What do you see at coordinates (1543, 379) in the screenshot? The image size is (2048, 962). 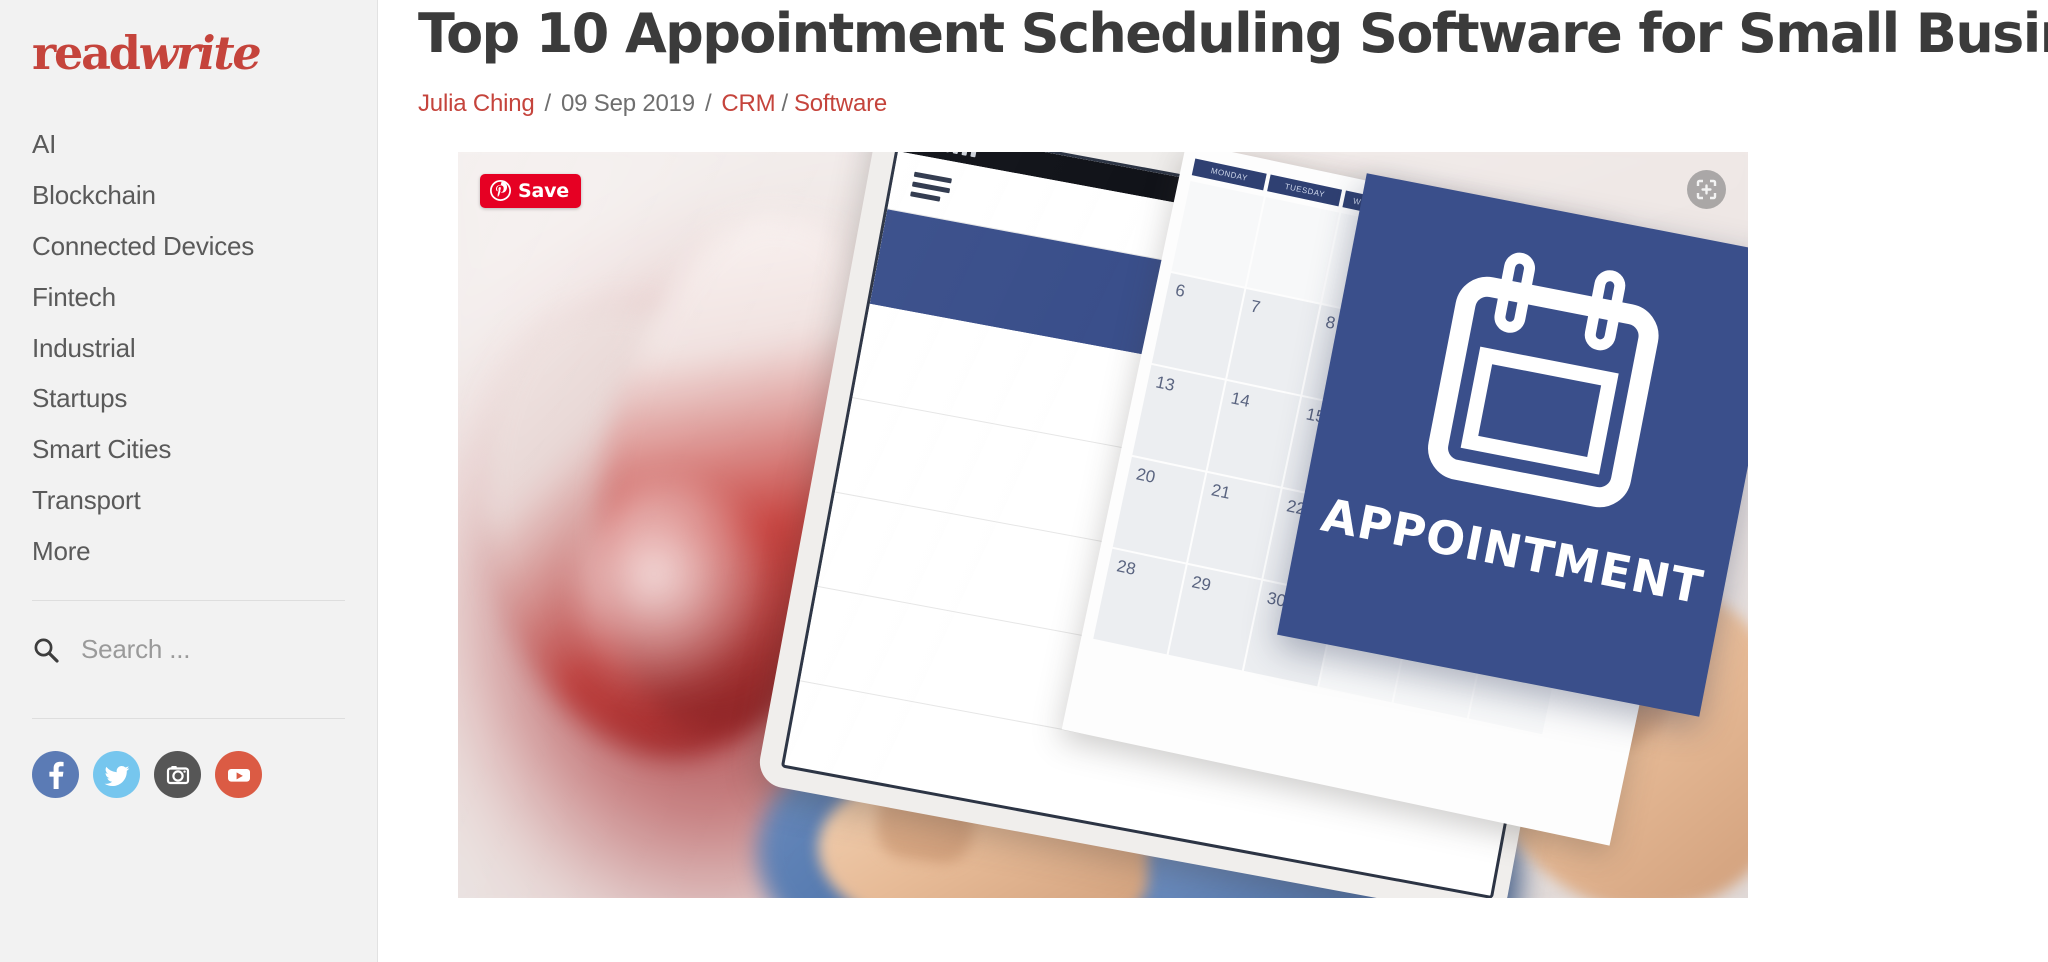 I see `appointment-calendar-icon` at bounding box center [1543, 379].